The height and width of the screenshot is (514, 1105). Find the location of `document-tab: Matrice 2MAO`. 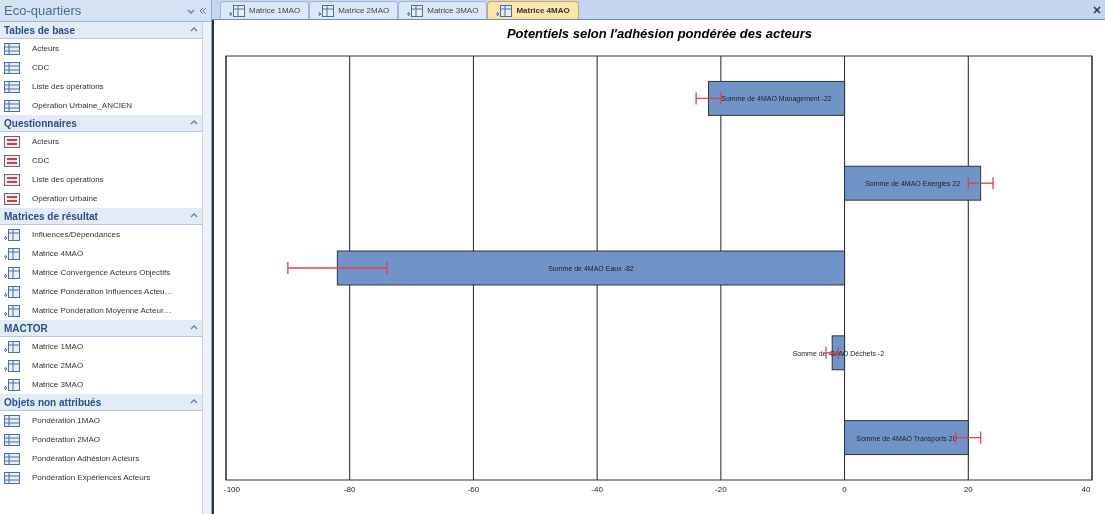

document-tab: Matrice 2MAO is located at coordinates (354, 10).